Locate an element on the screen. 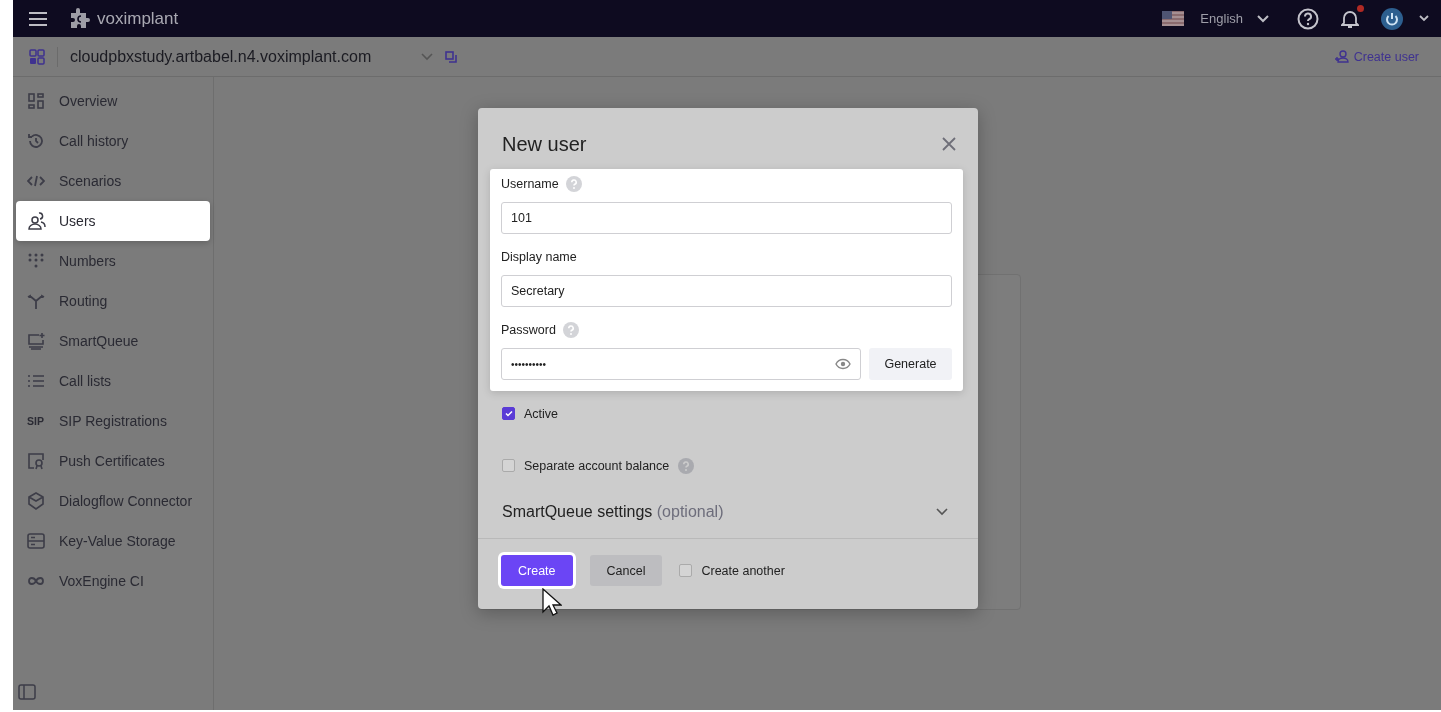  checkbox-label: Active is located at coordinates (541, 413).